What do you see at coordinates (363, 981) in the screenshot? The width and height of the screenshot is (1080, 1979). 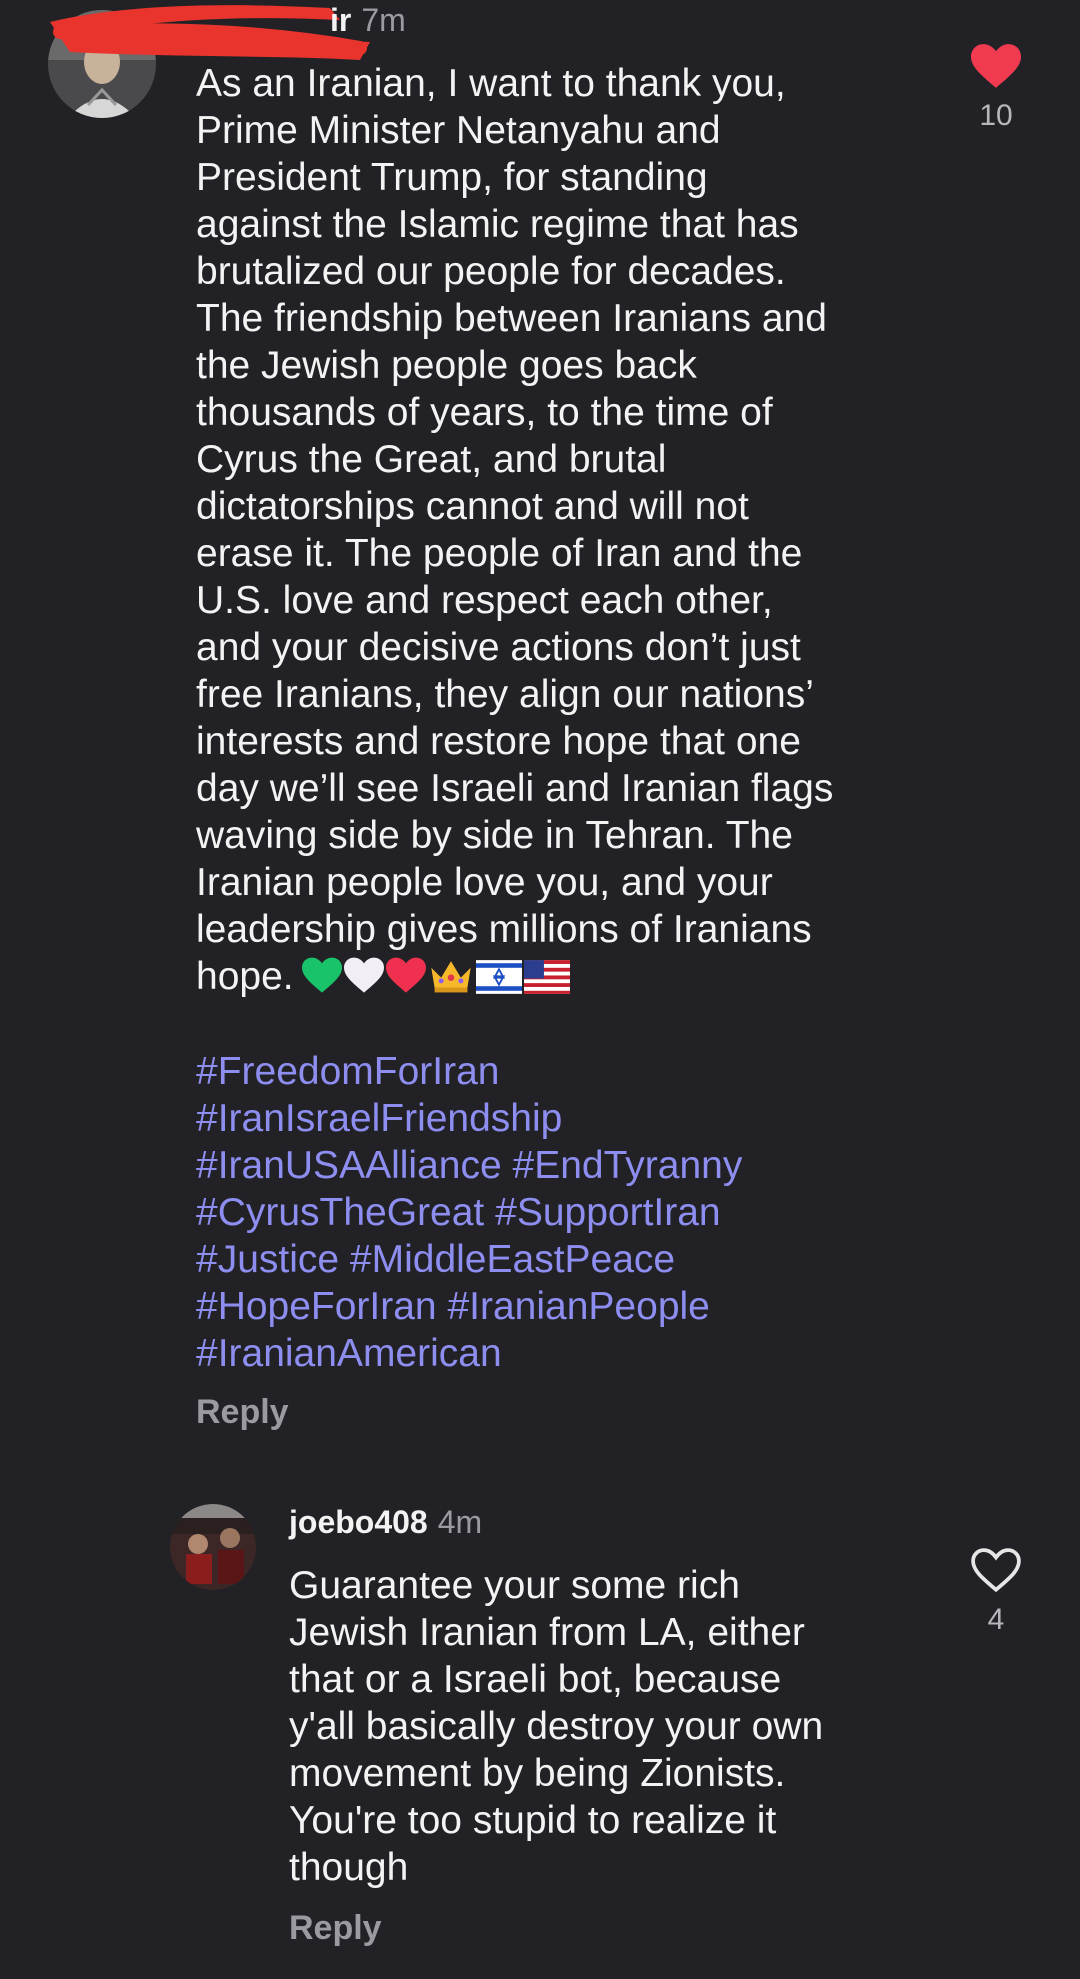 I see `white-heart-emoji` at bounding box center [363, 981].